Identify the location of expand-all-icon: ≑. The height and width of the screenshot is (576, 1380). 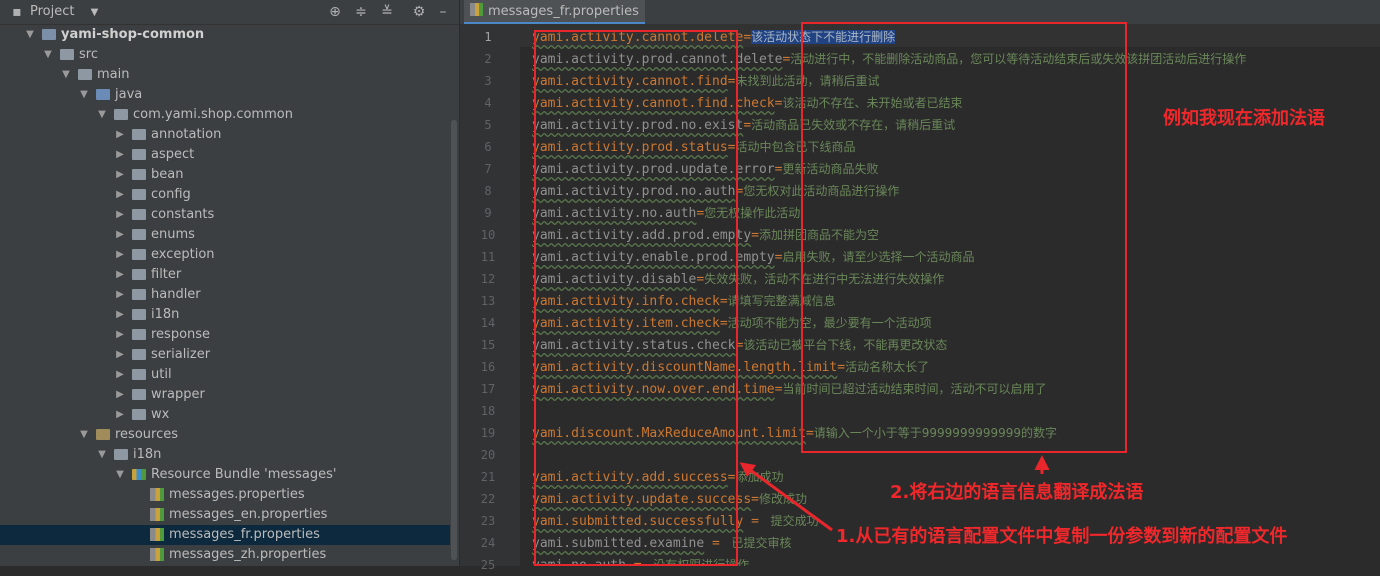
(361, 12).